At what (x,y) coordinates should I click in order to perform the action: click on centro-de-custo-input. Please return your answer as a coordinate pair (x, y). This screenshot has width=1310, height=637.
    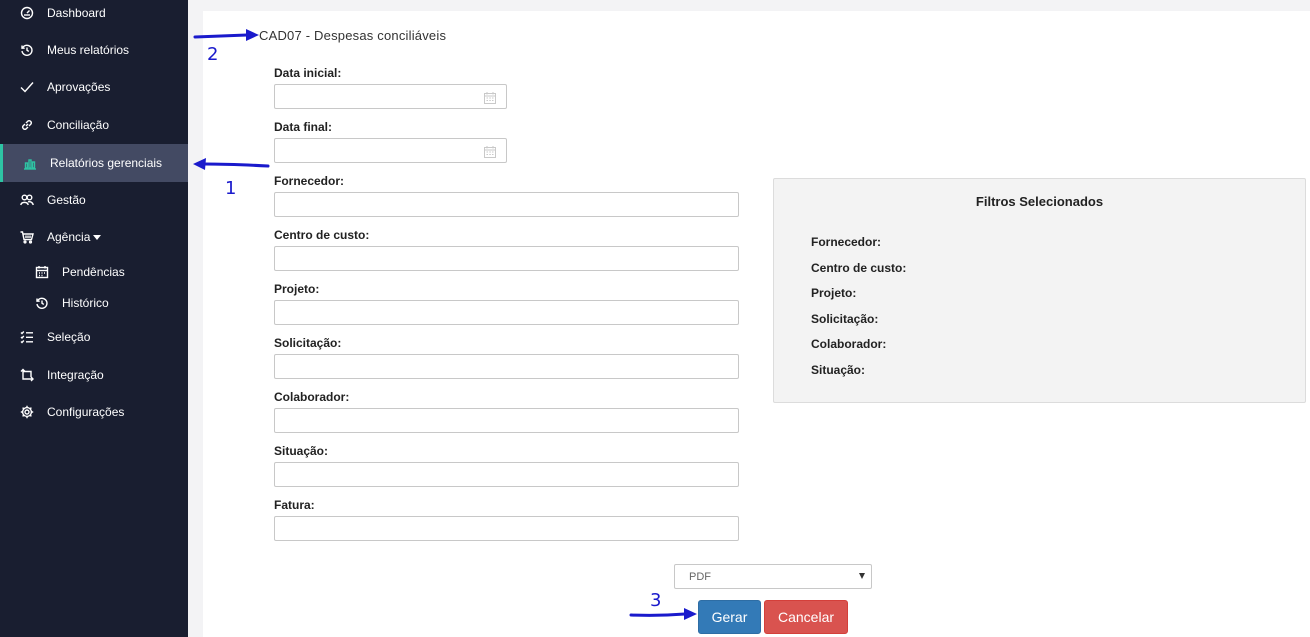
    Looking at the image, I should click on (506, 258).